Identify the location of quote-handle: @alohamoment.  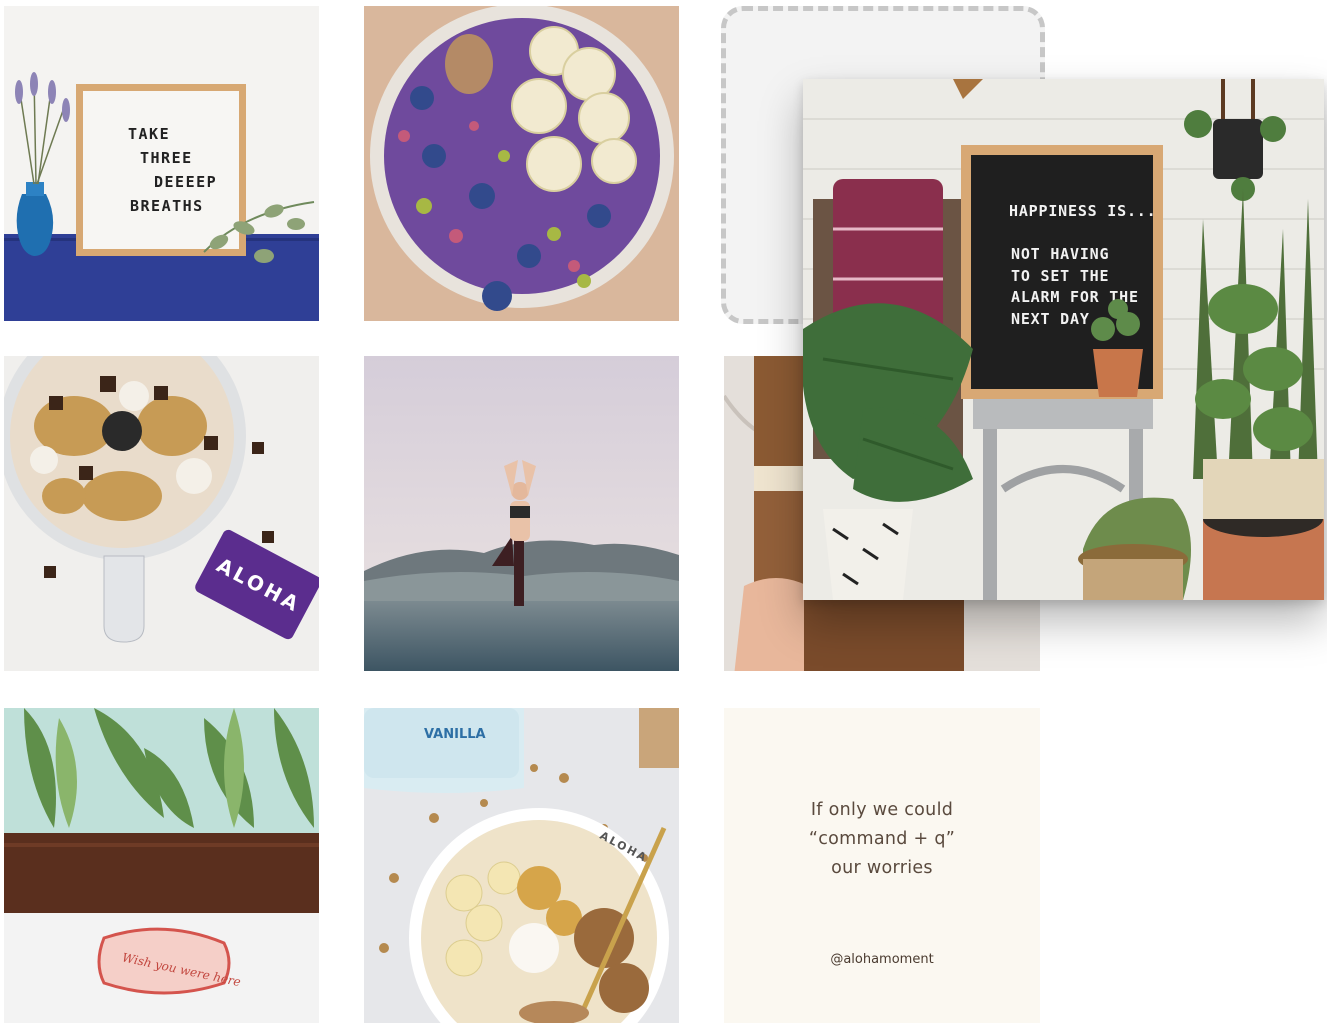
(882, 959).